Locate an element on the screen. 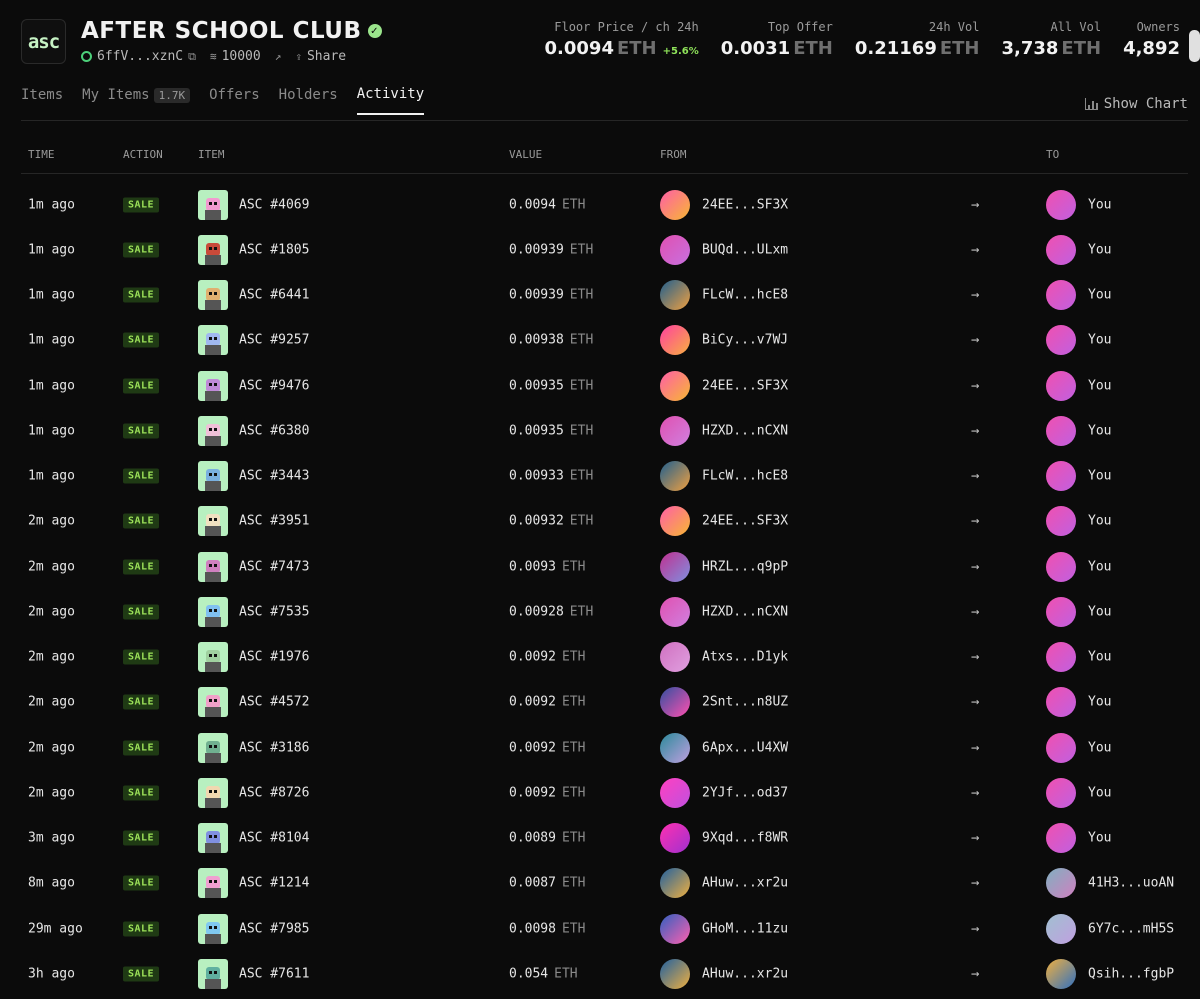  item-name: ASC #6380 is located at coordinates (274, 430).